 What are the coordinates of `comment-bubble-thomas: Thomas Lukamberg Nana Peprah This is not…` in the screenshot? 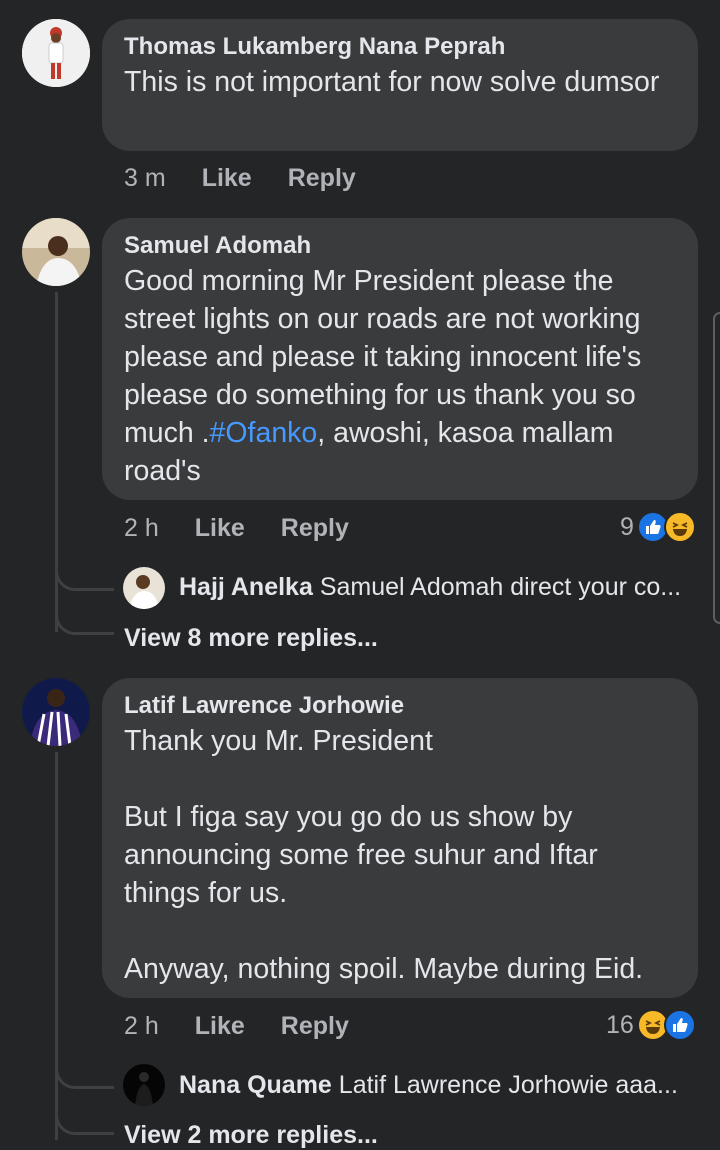 It's located at (400, 85).